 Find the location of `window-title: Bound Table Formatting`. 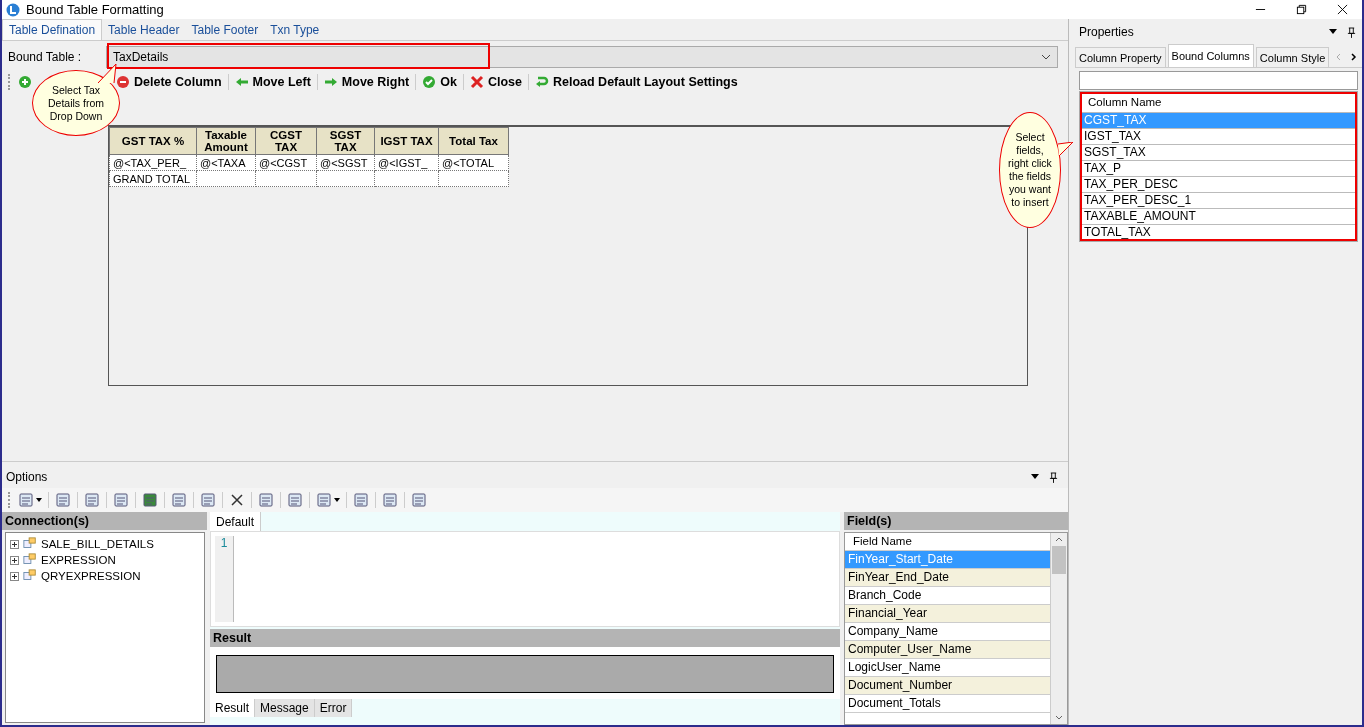

window-title: Bound Table Formatting is located at coordinates (95, 9).